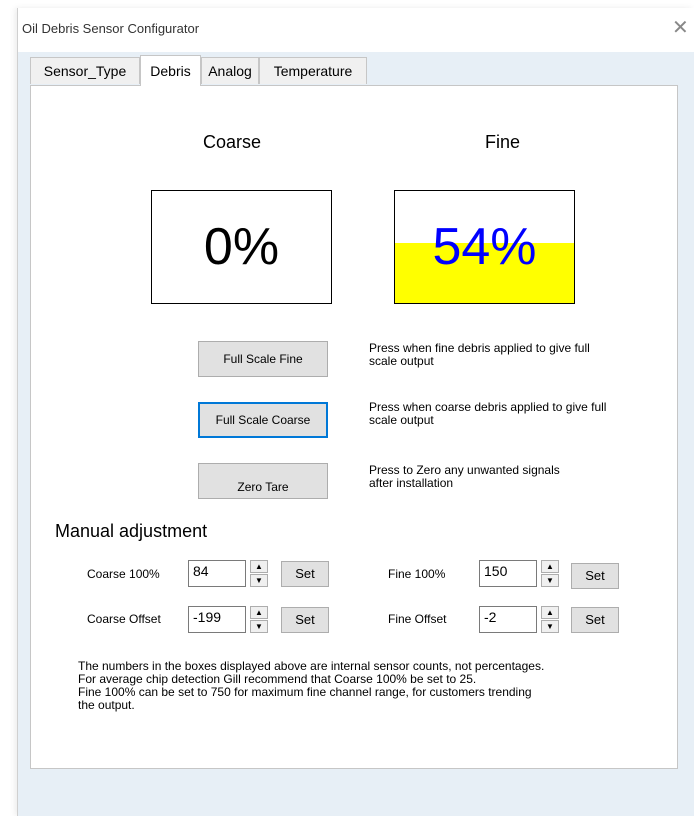  Describe the element at coordinates (417, 619) in the screenshot. I see `fine-offset-label: Fine Offset` at that location.